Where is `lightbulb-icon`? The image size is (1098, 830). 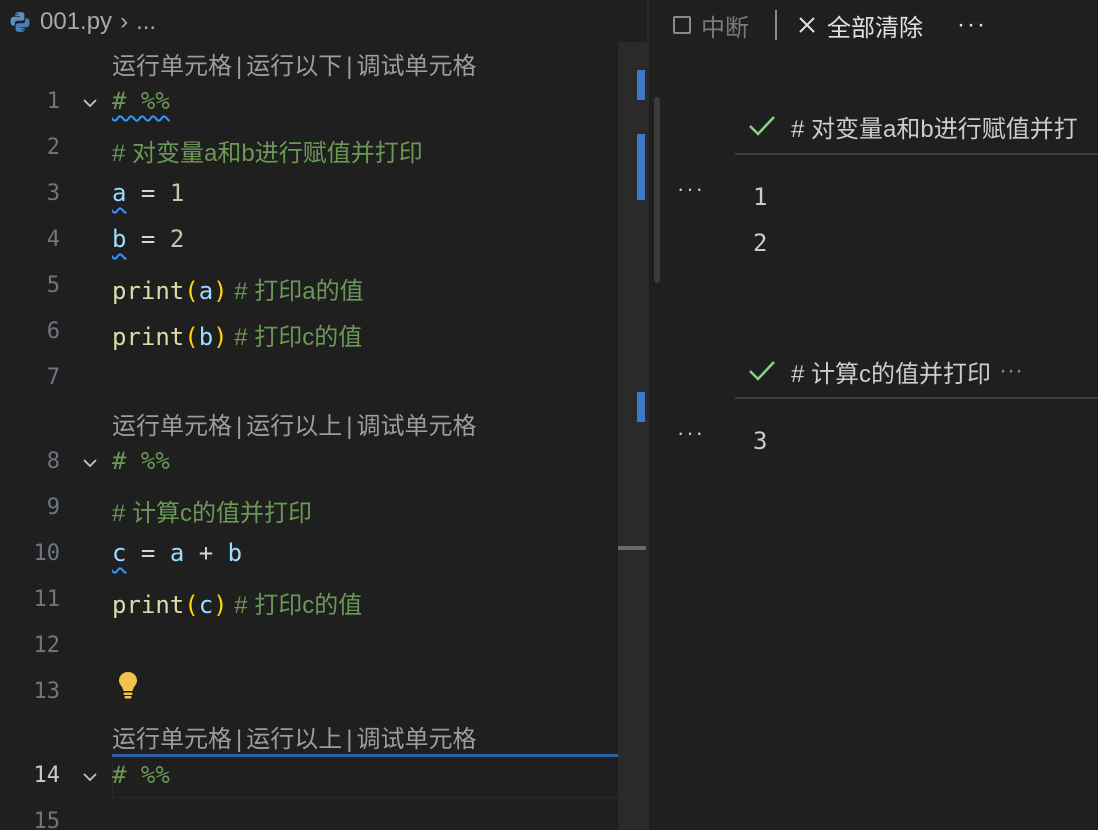
lightbulb-icon is located at coordinates (128, 686).